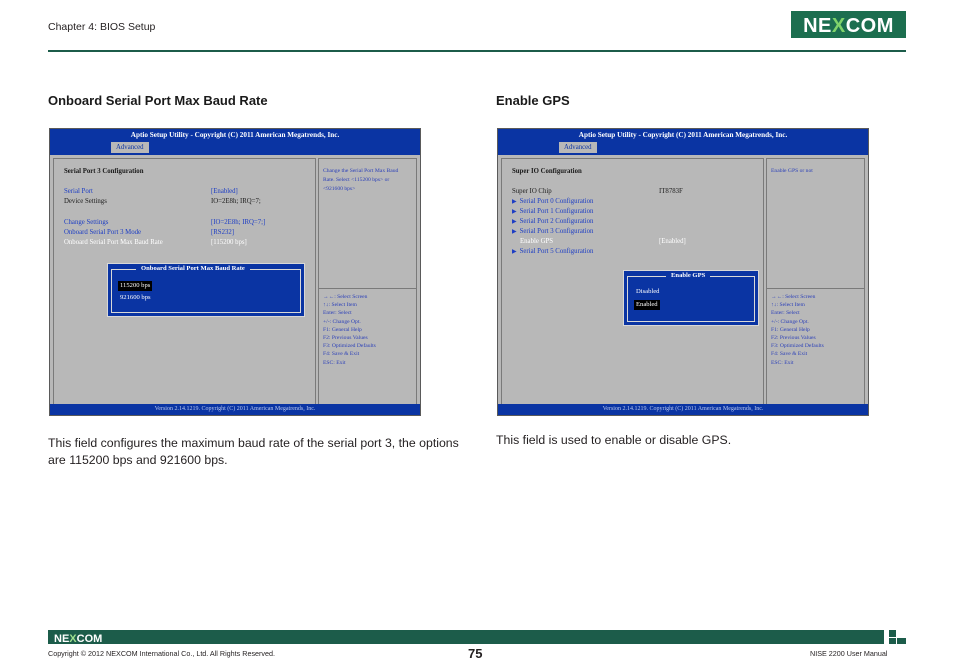 This screenshot has width=954, height=672. What do you see at coordinates (688, 276) in the screenshot?
I see `popup-title: Enable GPS` at bounding box center [688, 276].